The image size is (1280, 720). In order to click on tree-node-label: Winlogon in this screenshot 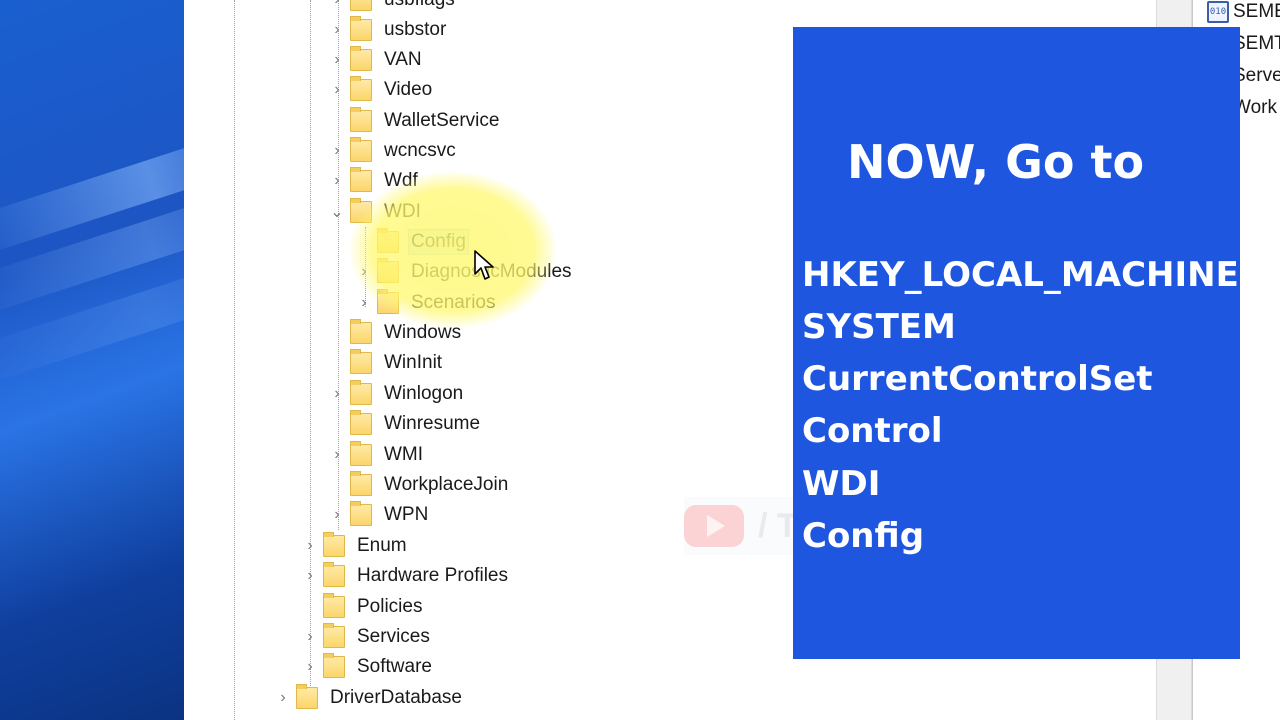, I will do `click(424, 393)`.